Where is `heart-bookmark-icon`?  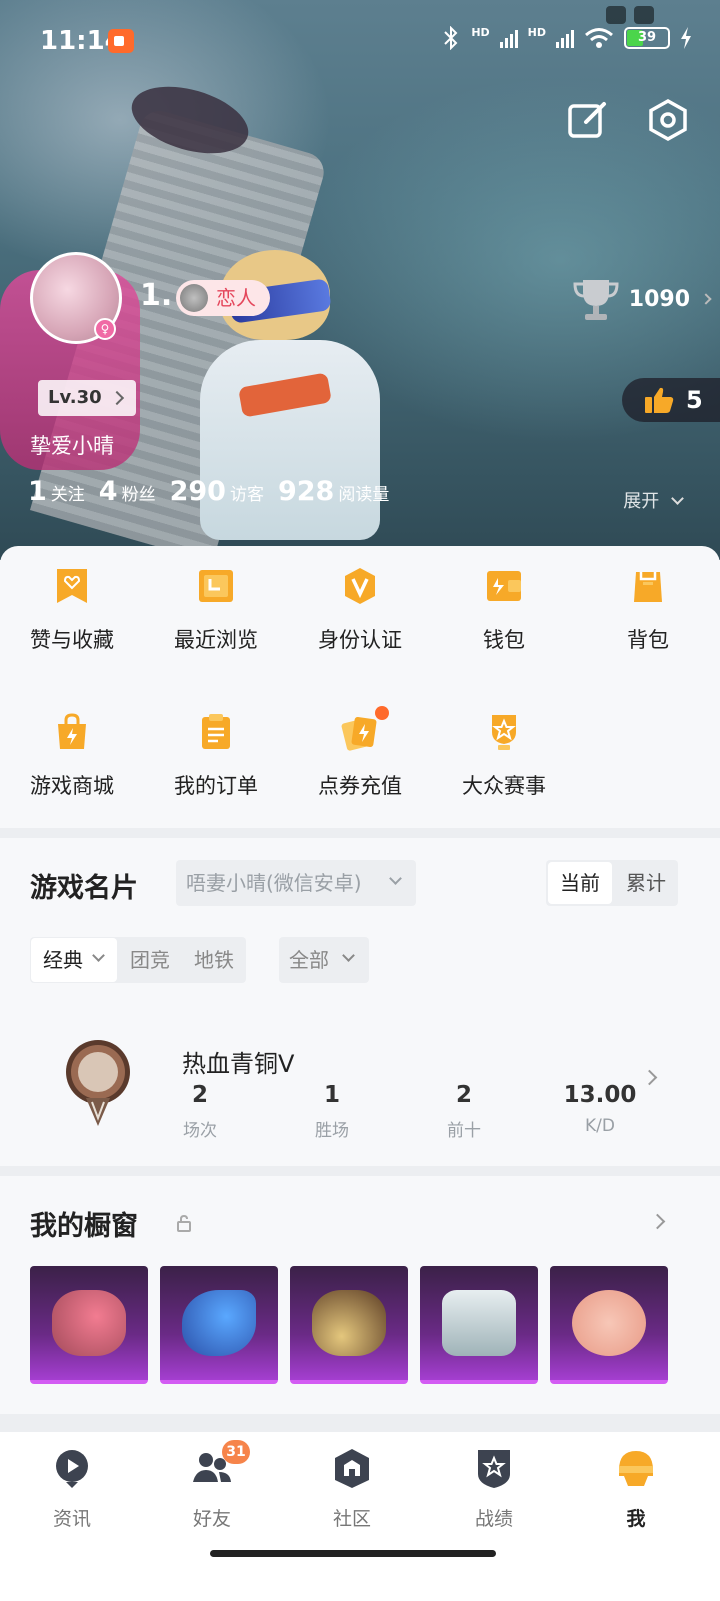 heart-bookmark-icon is located at coordinates (72, 586).